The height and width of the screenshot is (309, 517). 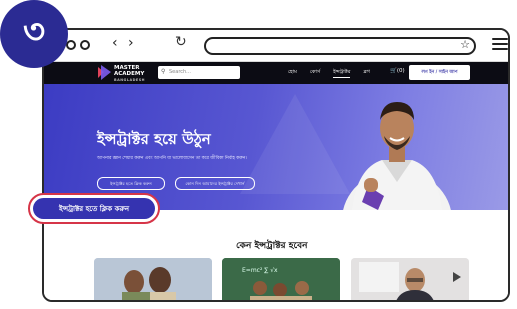 I want to click on instructor-video-photo, so click(x=410, y=279).